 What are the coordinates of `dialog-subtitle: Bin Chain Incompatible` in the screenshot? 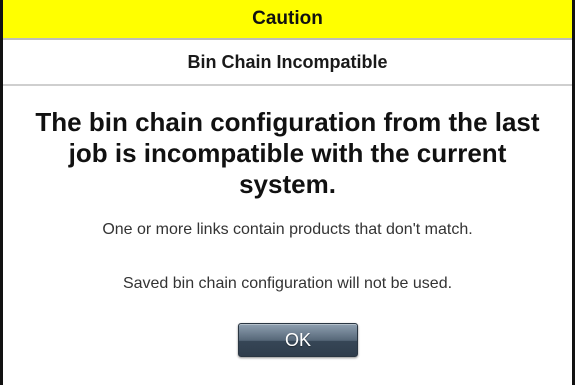 It's located at (287, 62).